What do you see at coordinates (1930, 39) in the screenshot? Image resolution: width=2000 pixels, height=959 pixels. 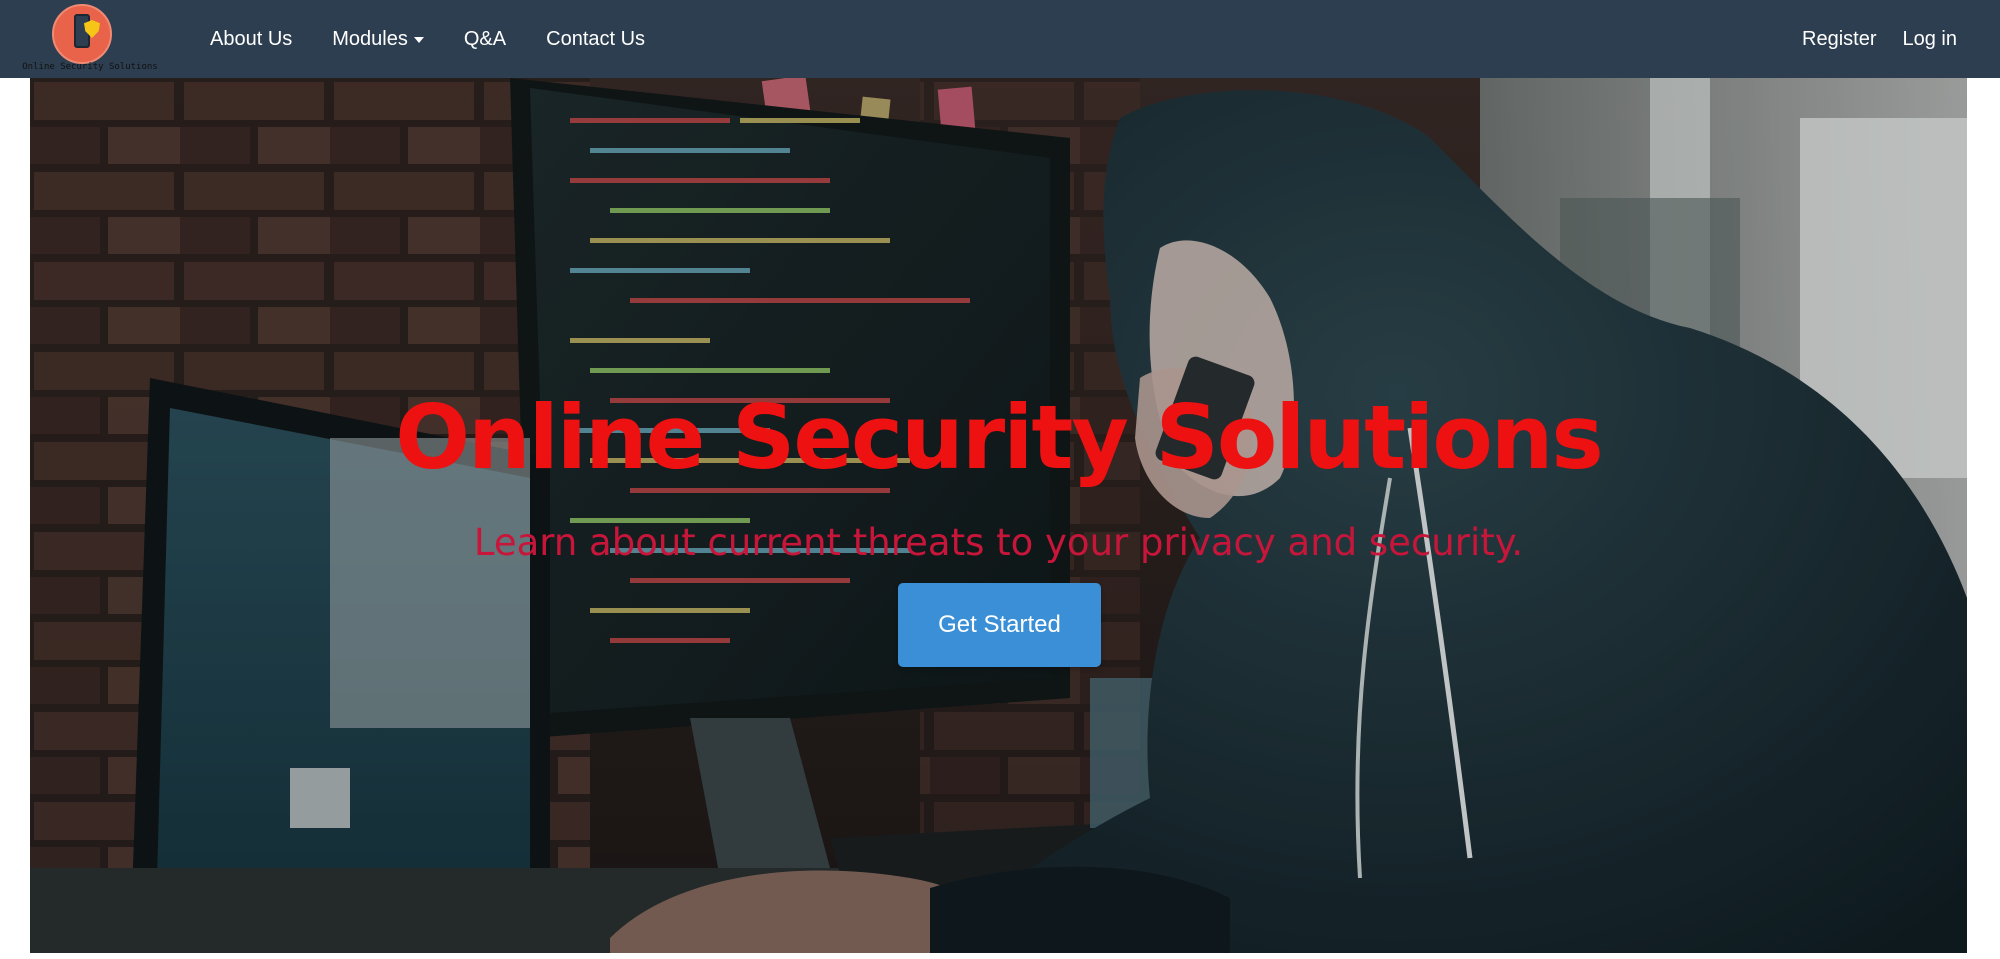 I see `nav-login: Log in` at bounding box center [1930, 39].